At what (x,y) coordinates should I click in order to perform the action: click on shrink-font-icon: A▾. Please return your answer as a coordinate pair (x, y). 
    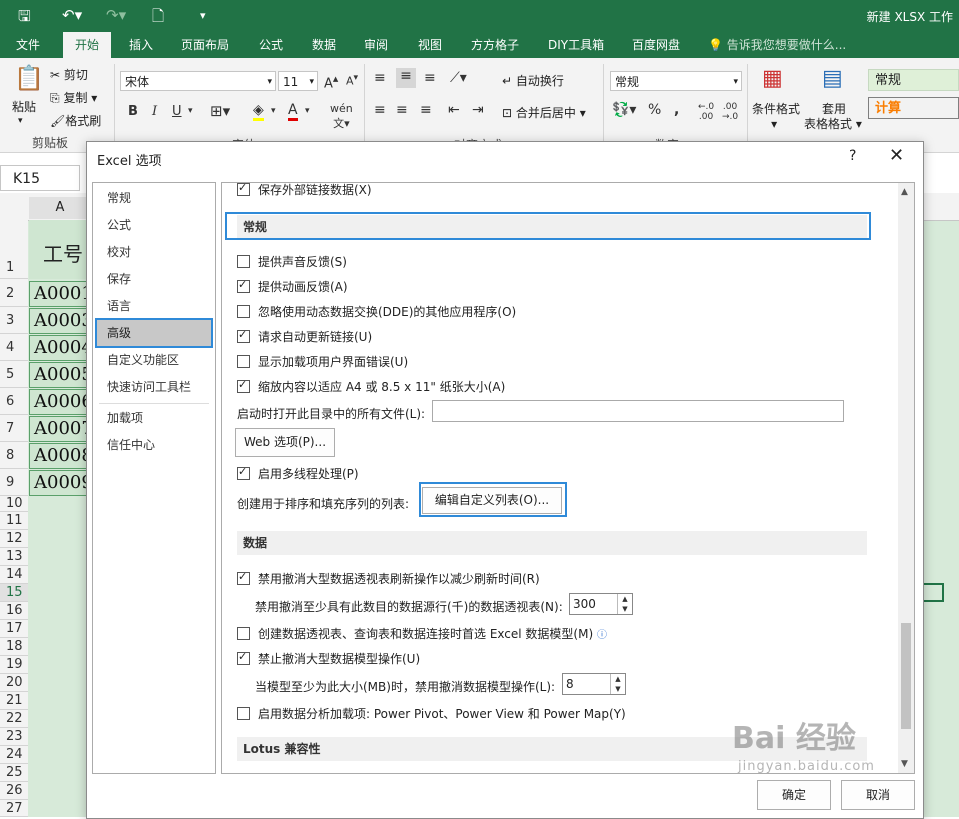
    Looking at the image, I should click on (352, 80).